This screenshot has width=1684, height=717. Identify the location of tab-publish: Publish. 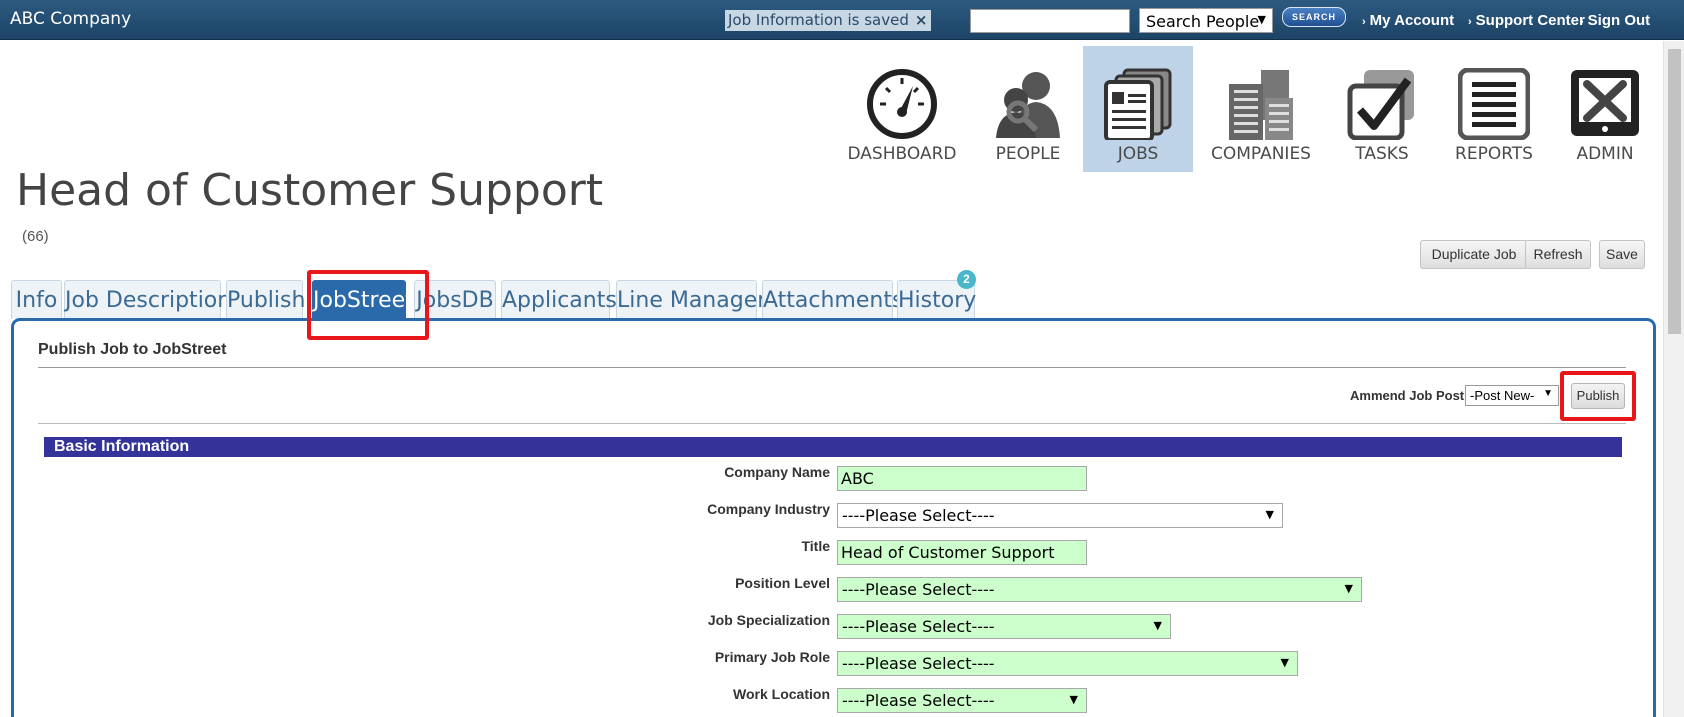
(265, 299).